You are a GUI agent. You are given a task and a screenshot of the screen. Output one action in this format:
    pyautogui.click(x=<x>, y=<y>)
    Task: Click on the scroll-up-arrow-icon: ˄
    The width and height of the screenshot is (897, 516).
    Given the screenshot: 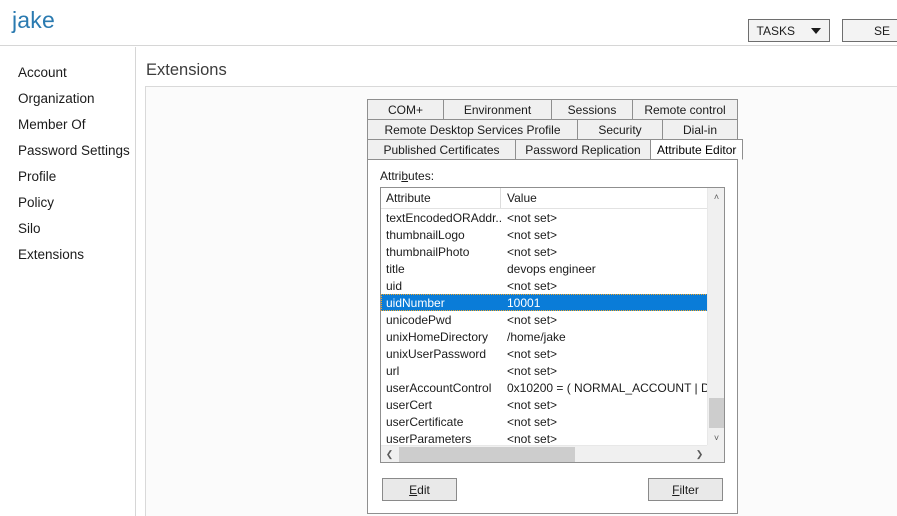 What is the action you would take?
    pyautogui.click(x=716, y=196)
    